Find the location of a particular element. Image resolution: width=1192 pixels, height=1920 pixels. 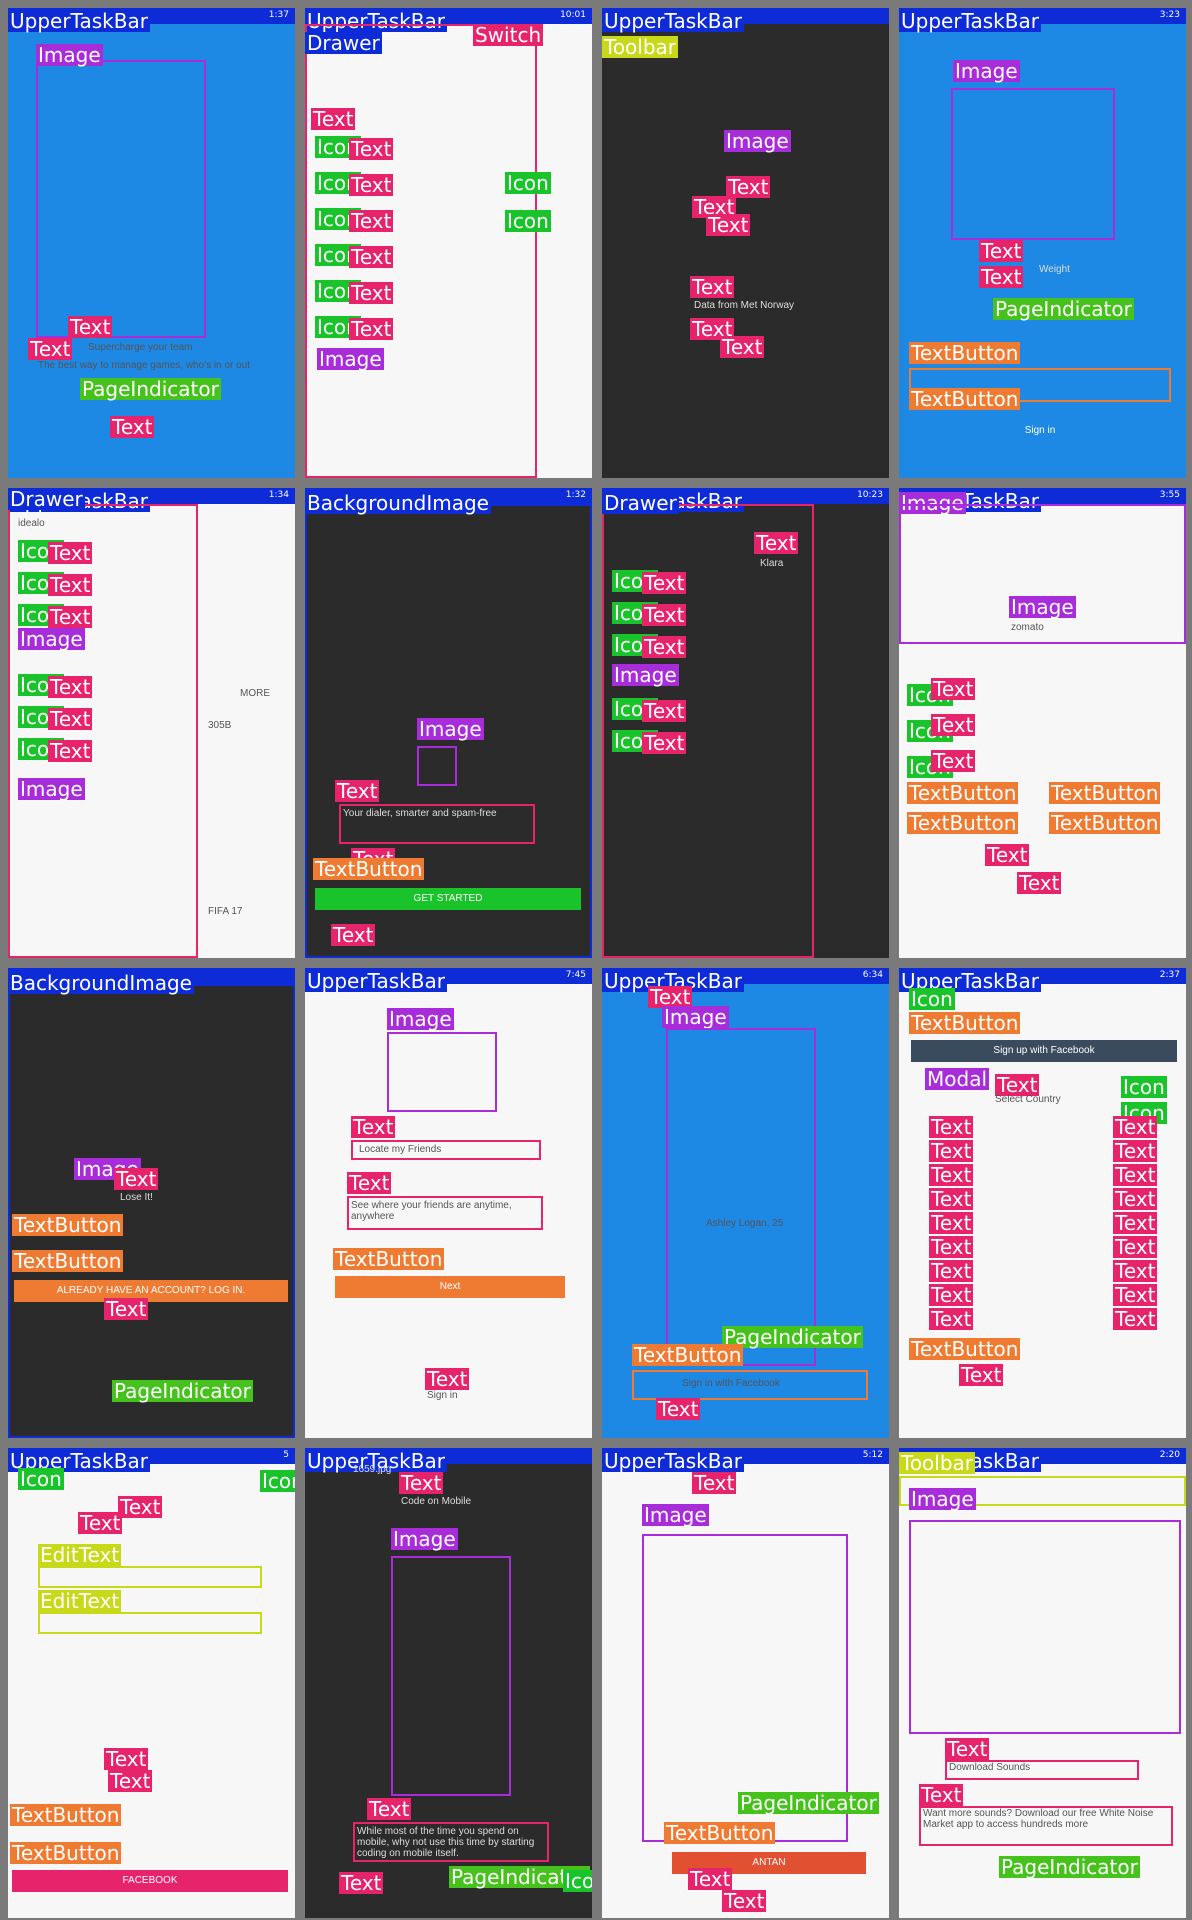

phone-image-box is located at coordinates (741, 1197).